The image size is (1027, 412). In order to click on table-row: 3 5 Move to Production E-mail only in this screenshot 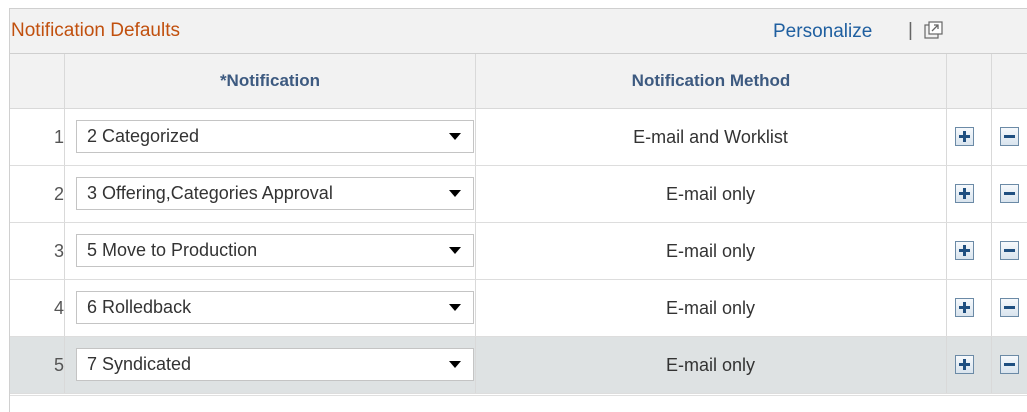, I will do `click(518, 251)`.